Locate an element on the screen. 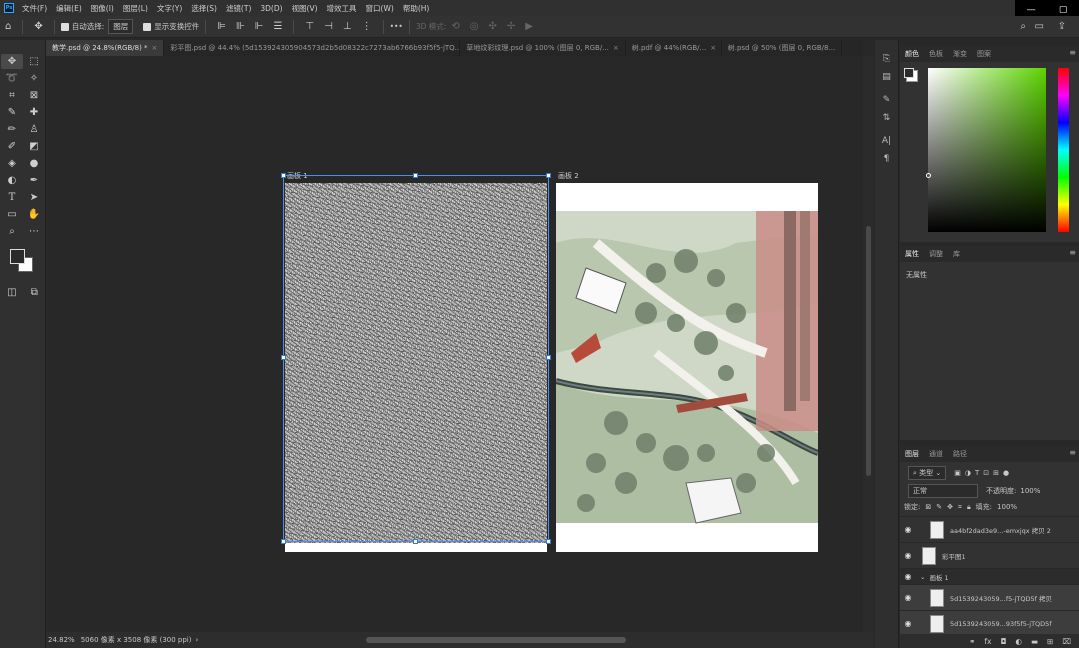  distribute-icon: ☰ is located at coordinates (277, 26).